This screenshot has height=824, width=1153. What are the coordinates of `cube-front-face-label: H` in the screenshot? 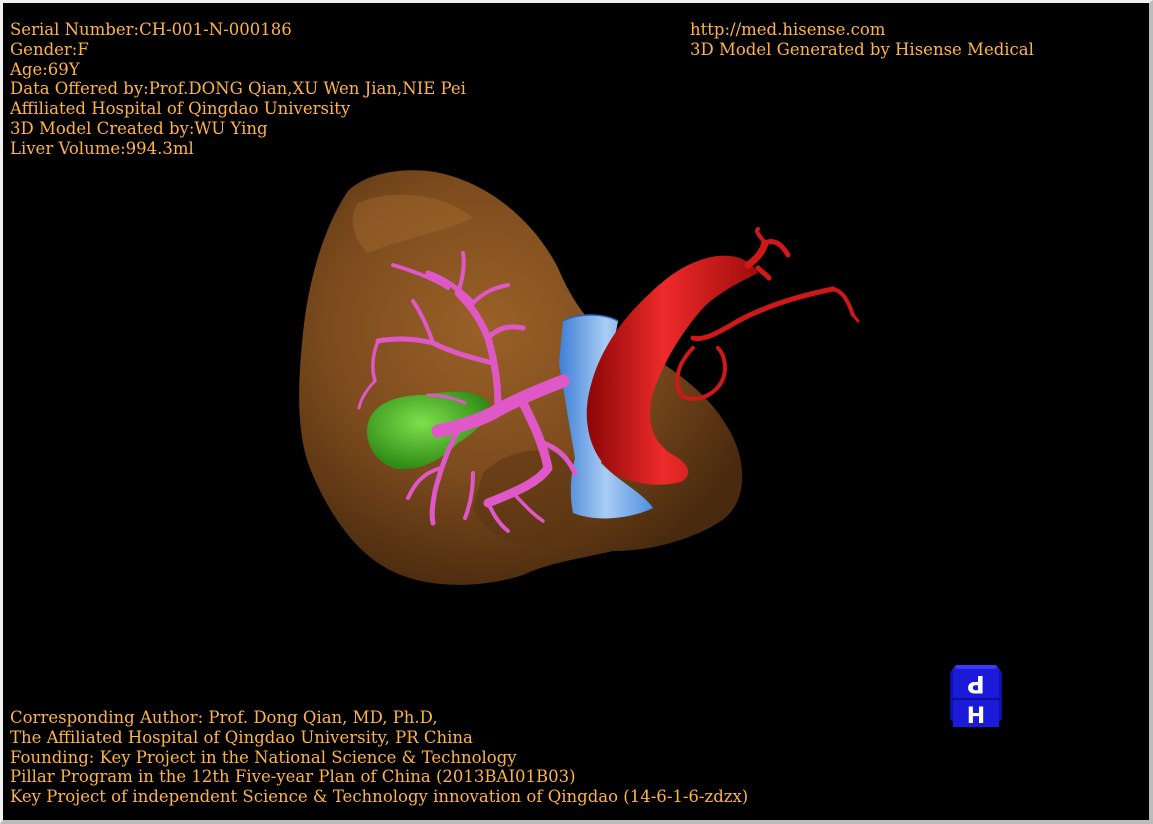 It's located at (976, 716).